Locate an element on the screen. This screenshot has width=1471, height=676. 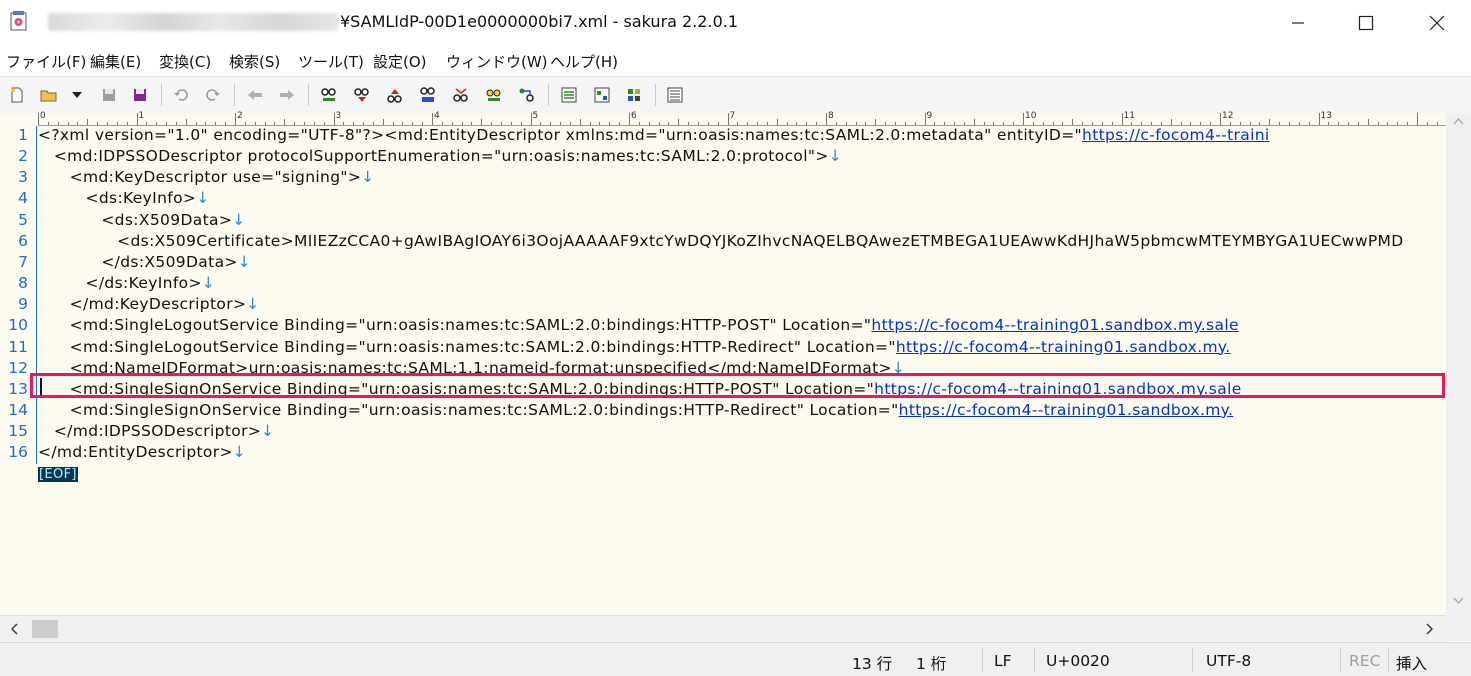
maximize-button is located at coordinates (1366, 23).